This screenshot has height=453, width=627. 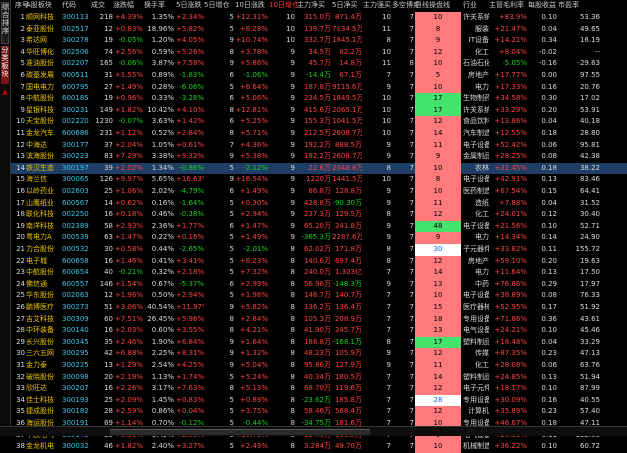 What do you see at coordinates (292, 179) in the screenshot?
I see `cell-d10s: 9` at bounding box center [292, 179].